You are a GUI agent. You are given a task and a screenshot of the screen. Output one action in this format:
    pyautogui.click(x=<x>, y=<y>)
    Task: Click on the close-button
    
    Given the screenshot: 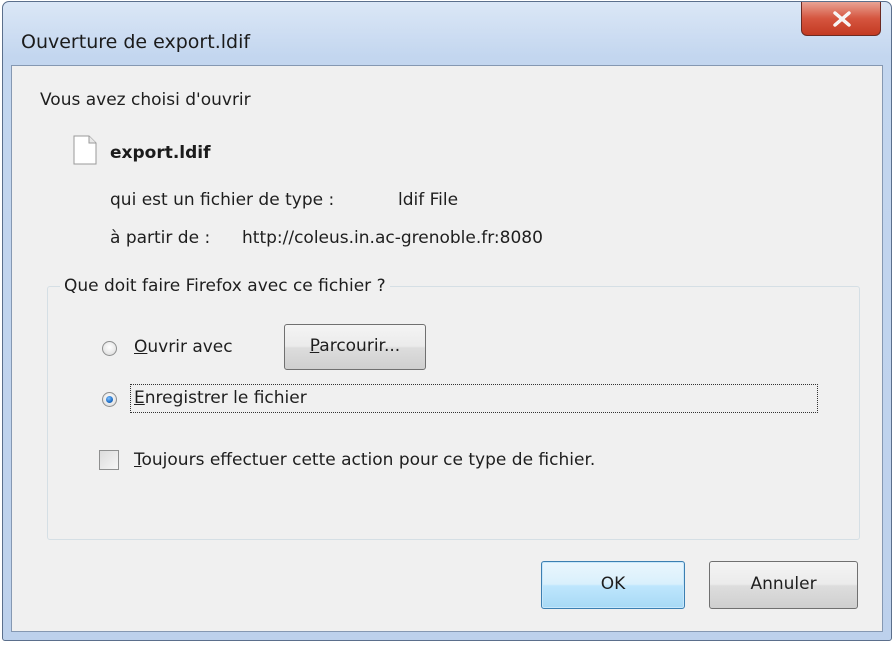 What is the action you would take?
    pyautogui.click(x=841, y=19)
    